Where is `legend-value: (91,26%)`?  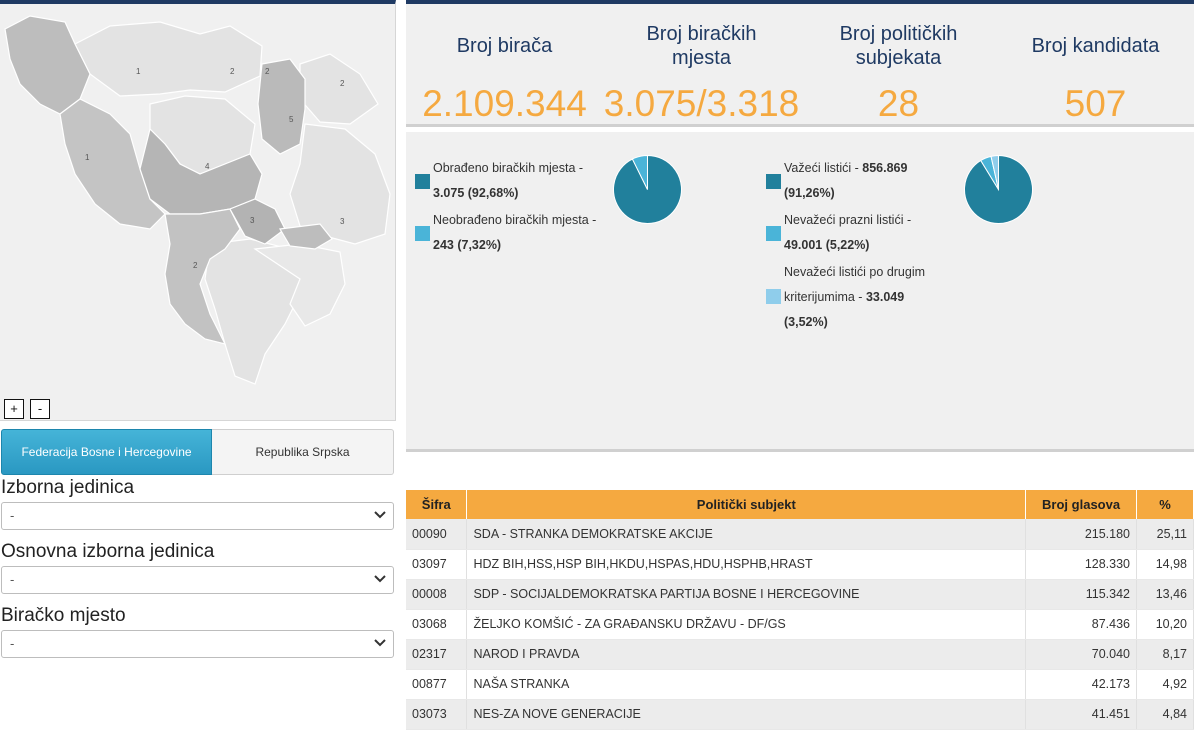 legend-value: (91,26%) is located at coordinates (809, 193).